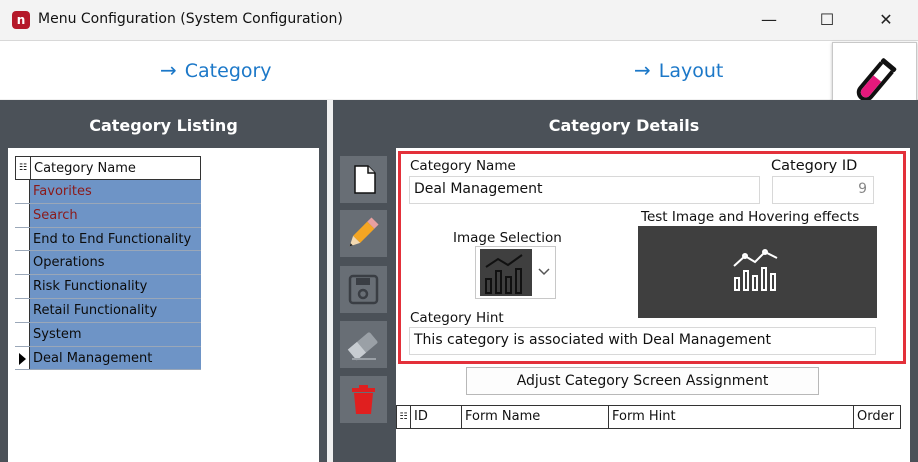 The width and height of the screenshot is (918, 462). I want to click on column-form-hint: Form Hint, so click(731, 417).